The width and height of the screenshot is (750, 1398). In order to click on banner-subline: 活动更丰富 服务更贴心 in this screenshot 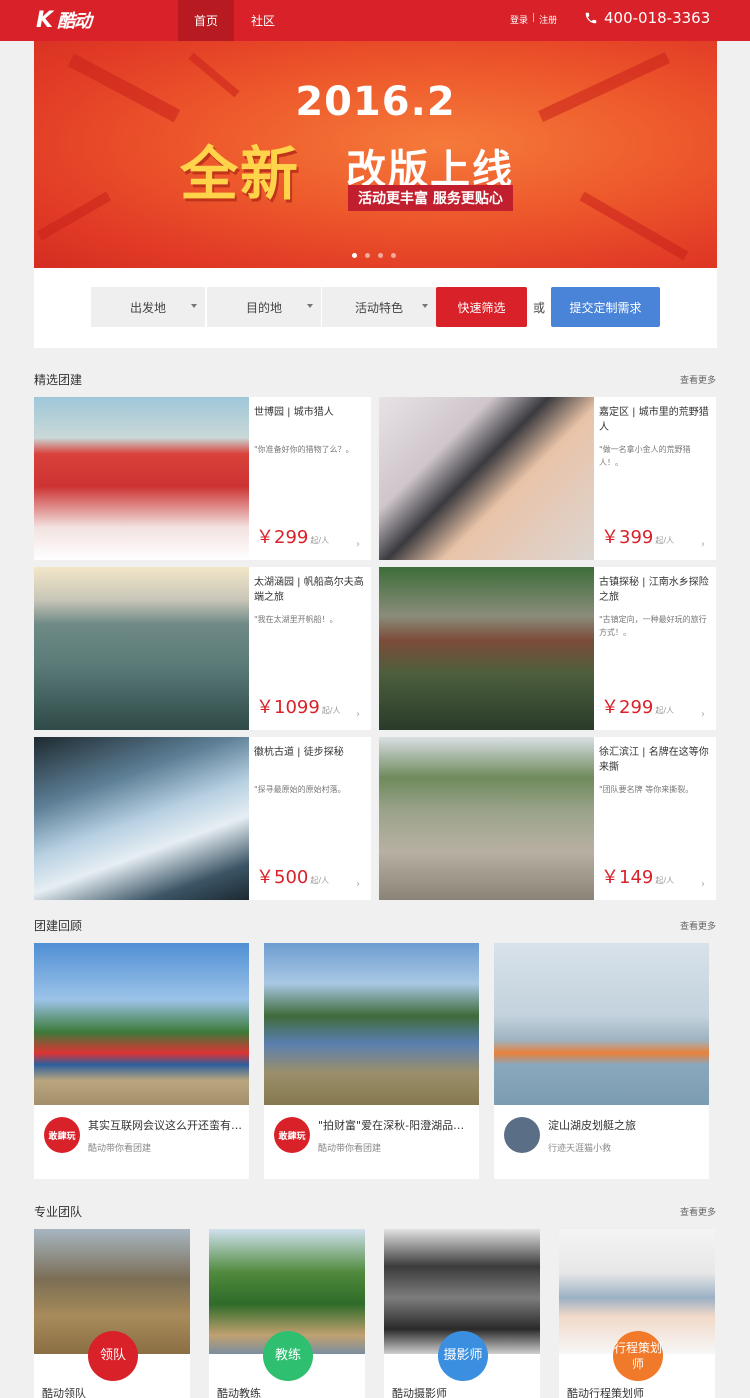, I will do `click(430, 198)`.